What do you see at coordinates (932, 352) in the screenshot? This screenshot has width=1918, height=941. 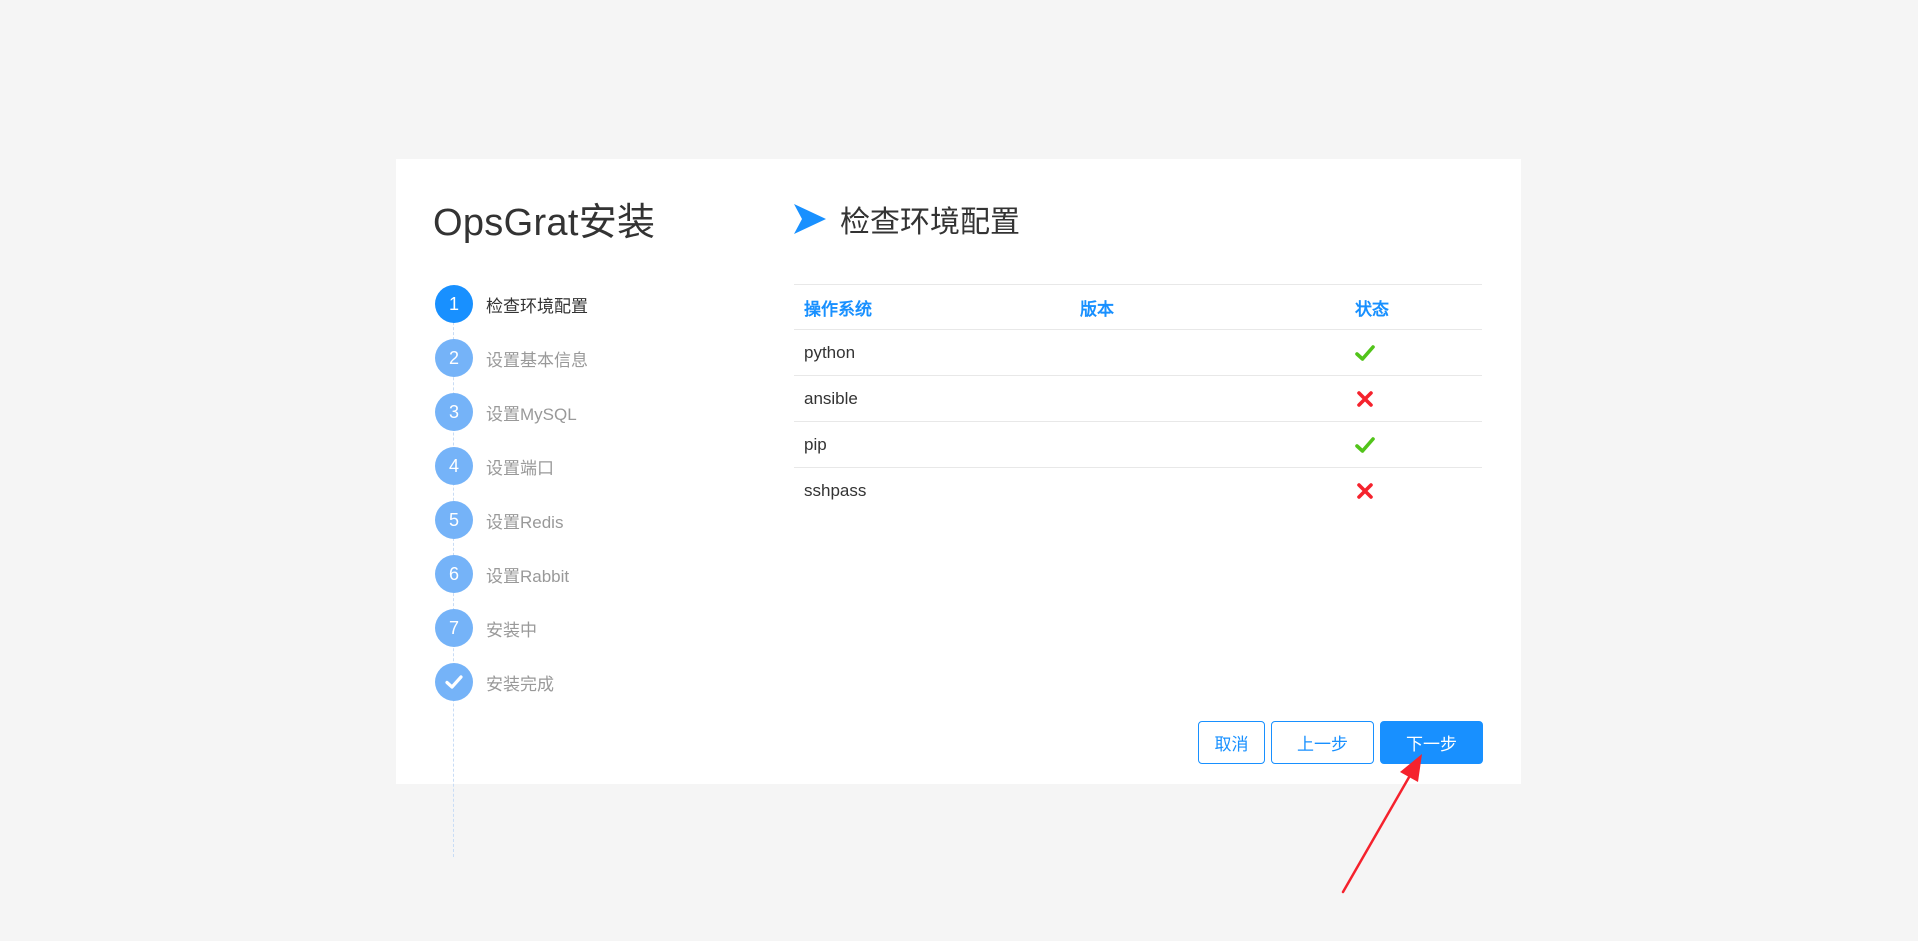 I see `row-name: python` at bounding box center [932, 352].